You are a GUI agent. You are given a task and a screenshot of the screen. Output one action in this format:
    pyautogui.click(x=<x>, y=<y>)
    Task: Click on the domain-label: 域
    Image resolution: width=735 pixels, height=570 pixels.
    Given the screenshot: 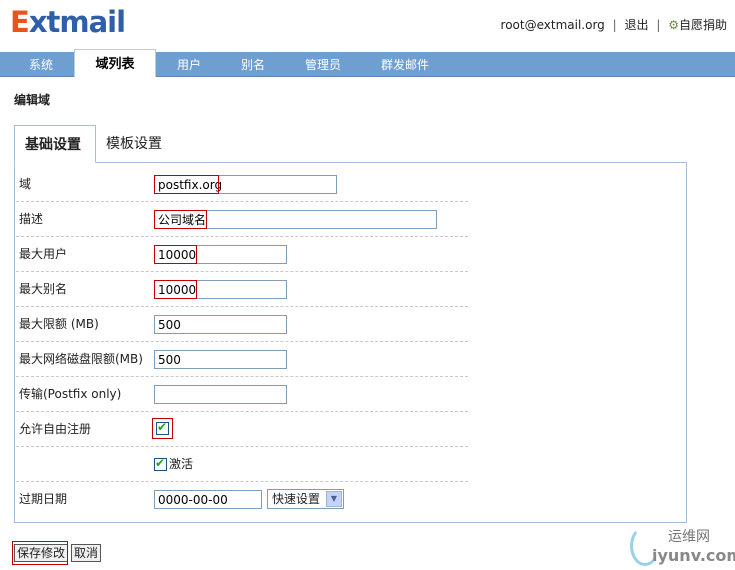 What is the action you would take?
    pyautogui.click(x=25, y=184)
    